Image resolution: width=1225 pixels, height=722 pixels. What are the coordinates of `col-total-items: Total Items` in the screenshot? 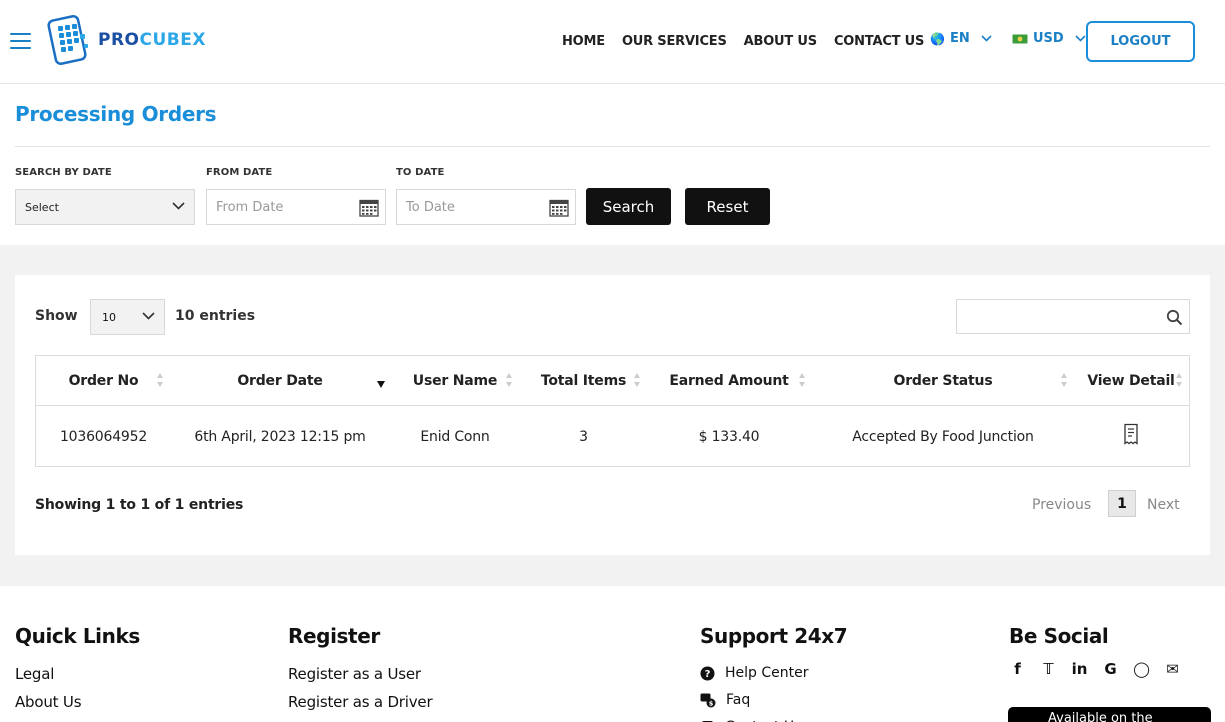 It's located at (583, 381).